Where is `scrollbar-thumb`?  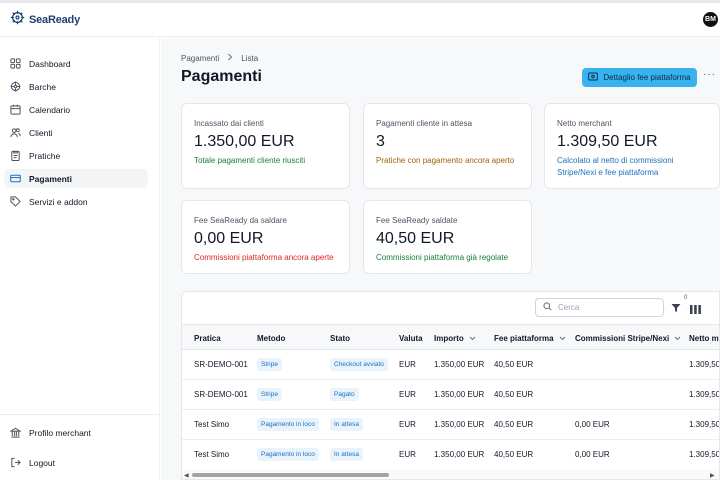 scrollbar-thumb is located at coordinates (290, 475).